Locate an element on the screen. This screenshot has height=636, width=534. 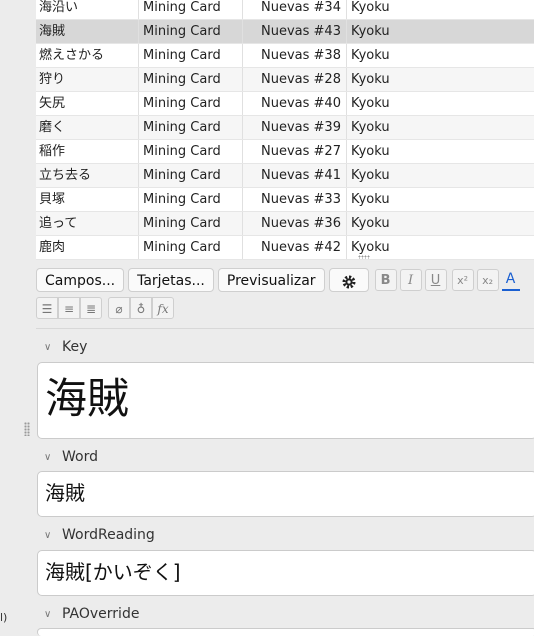
table-row: 稲作 Mining Card Nuevas #27 Kyoku is located at coordinates (285, 152).